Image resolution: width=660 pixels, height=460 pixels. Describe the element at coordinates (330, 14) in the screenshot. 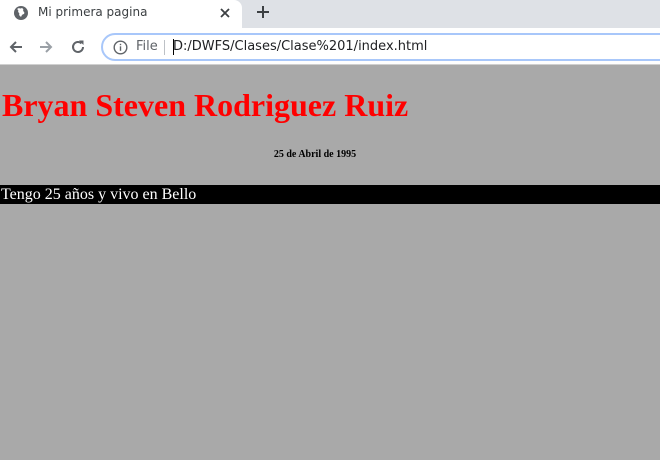

I see `tab-strip: Mi primera pagina` at that location.